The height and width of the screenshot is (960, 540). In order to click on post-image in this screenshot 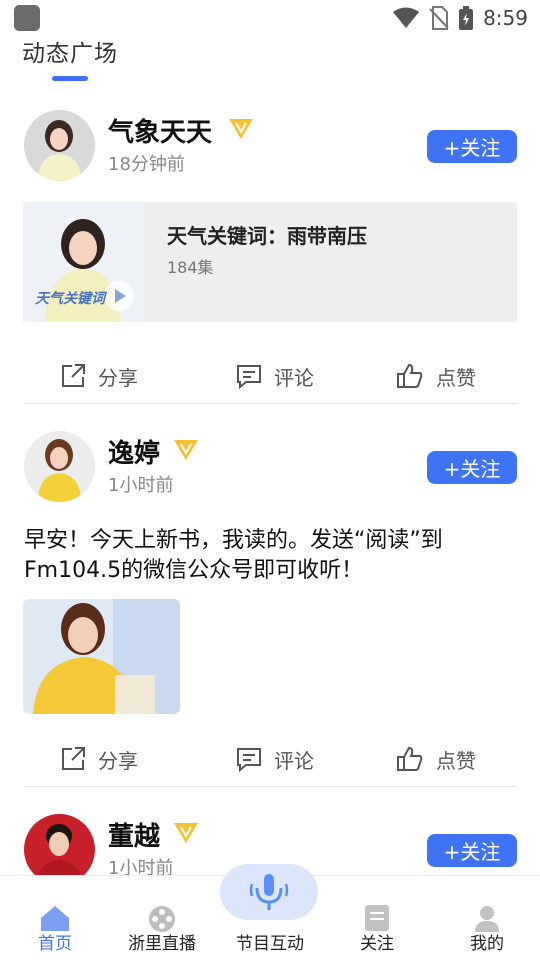, I will do `click(101, 656)`.